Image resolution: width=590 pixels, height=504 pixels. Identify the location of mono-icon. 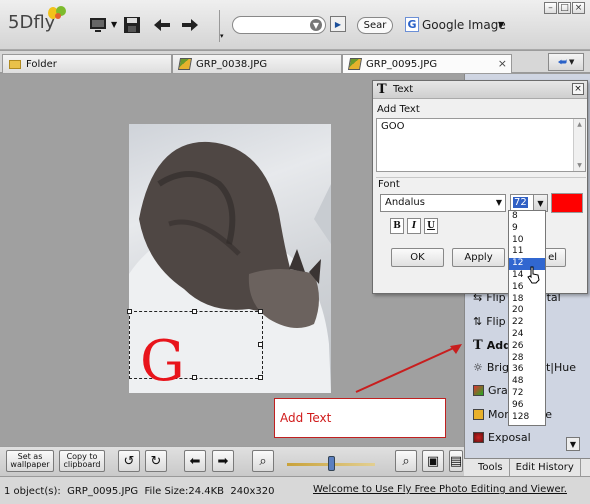
(478, 414).